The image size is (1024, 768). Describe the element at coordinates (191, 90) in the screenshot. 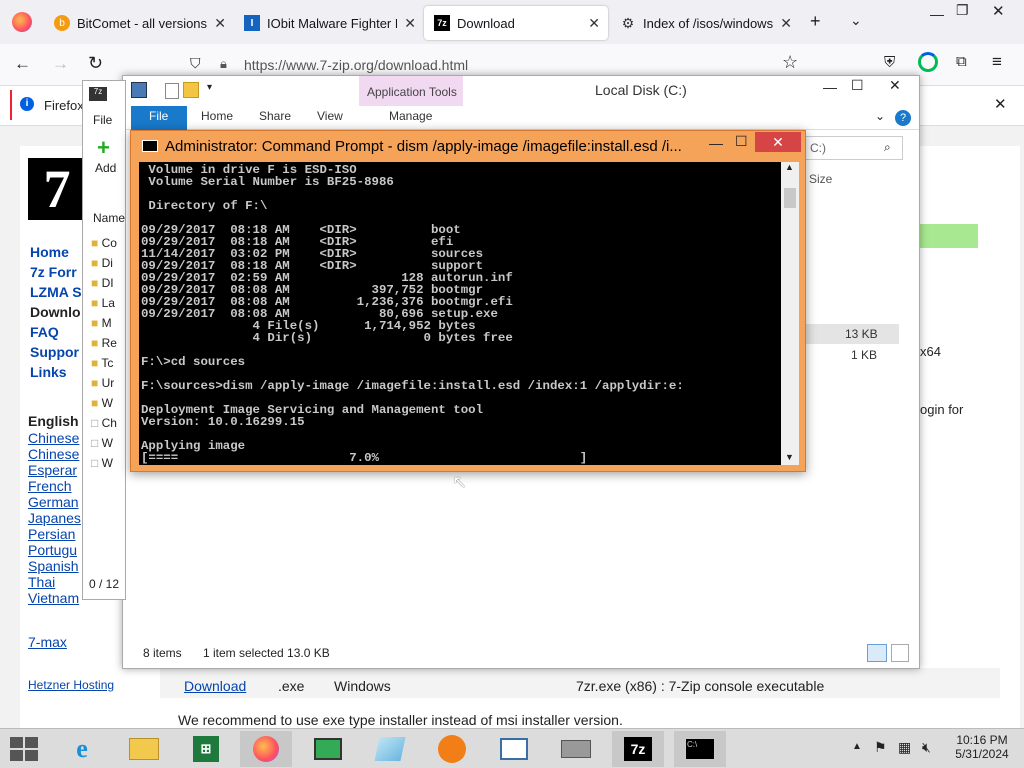

I see `new-folder-icon` at that location.